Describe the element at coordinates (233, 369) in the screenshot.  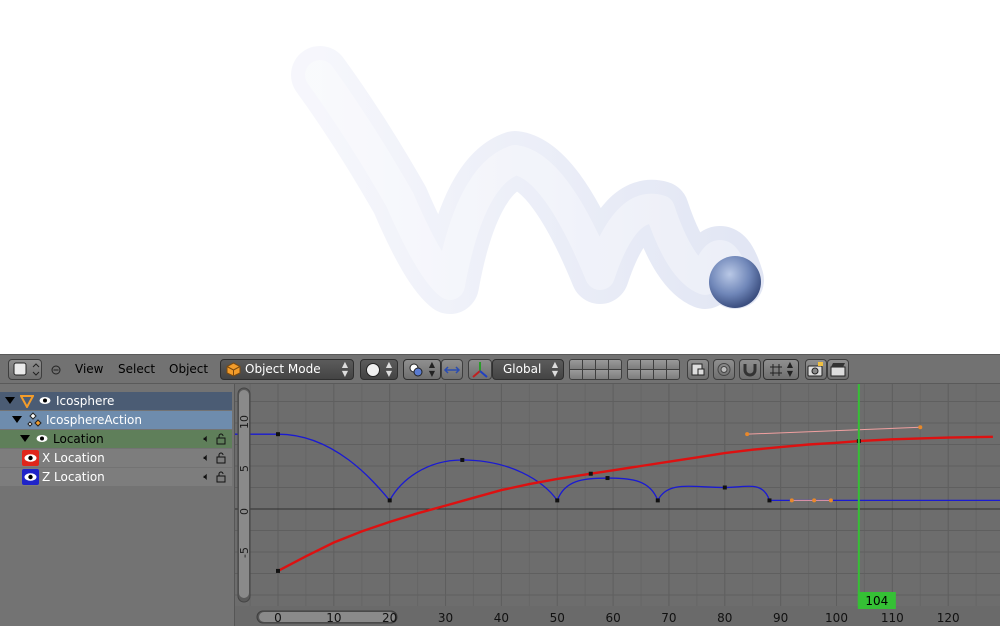
I see `object-cube-icon` at that location.